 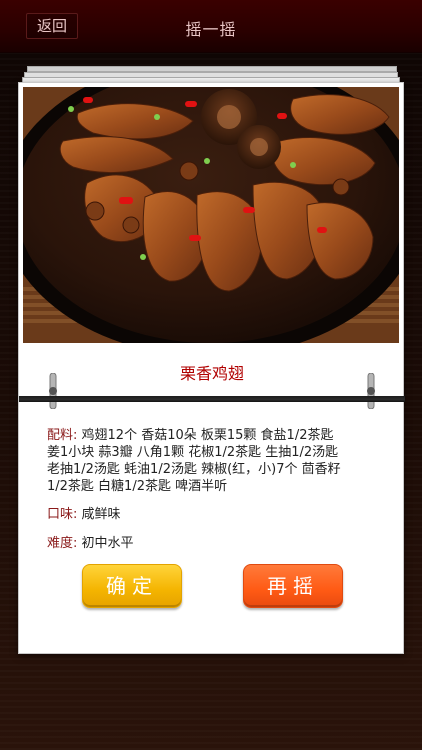 What do you see at coordinates (53, 391) in the screenshot?
I see `binder-ring-left` at bounding box center [53, 391].